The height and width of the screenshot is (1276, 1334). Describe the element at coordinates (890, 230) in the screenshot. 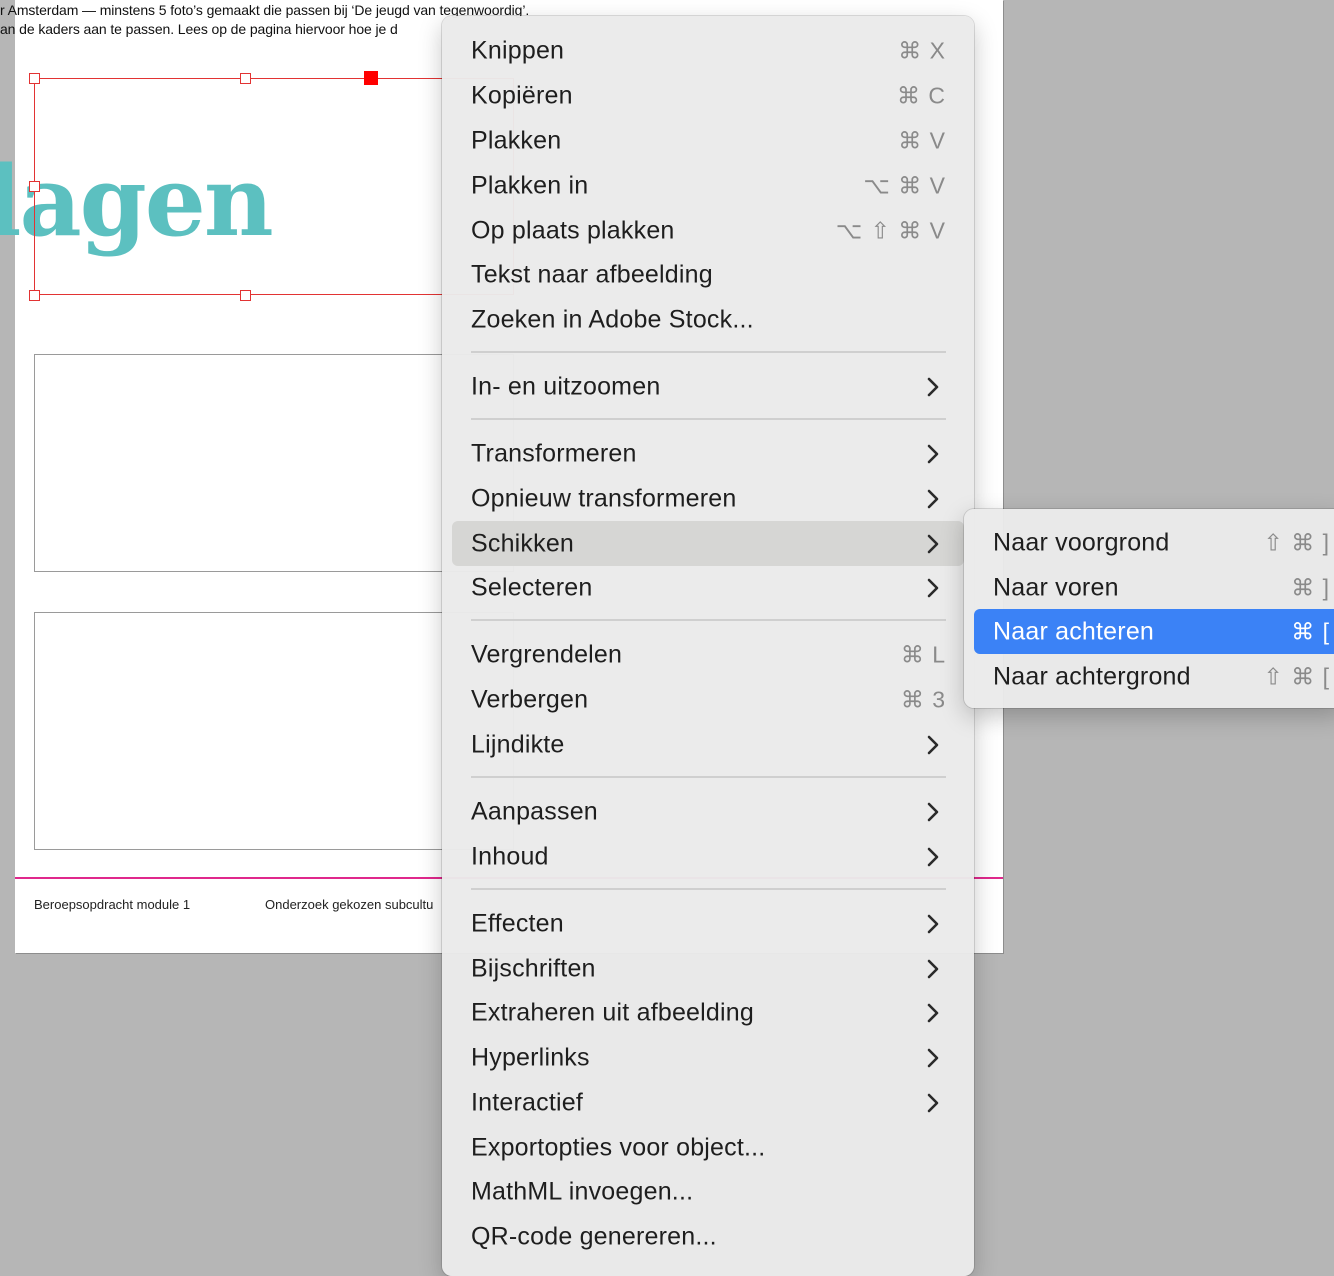

I see `keyboard-shortcut: ⌥ ⇧ ⌘ V` at that location.